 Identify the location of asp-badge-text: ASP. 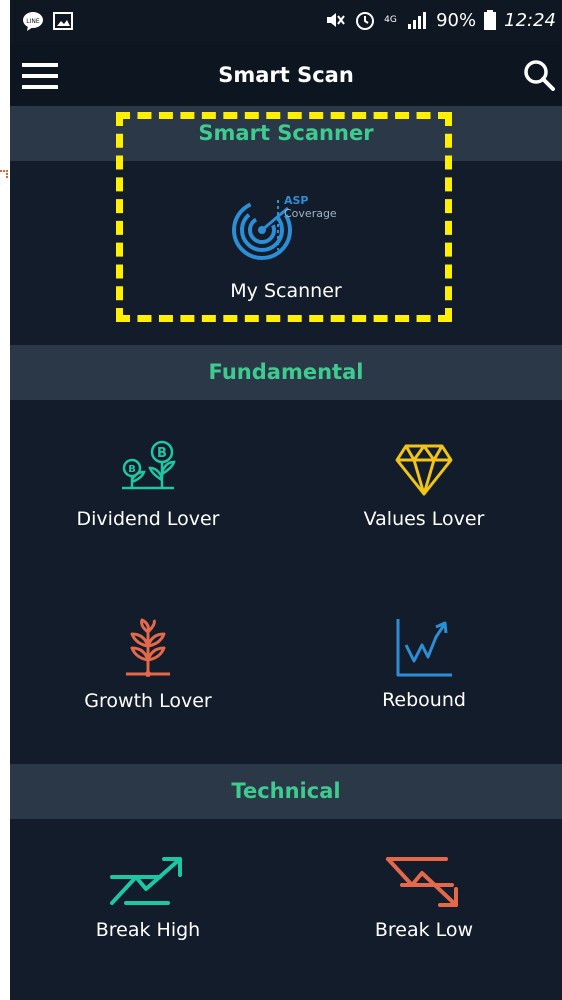
(296, 200).